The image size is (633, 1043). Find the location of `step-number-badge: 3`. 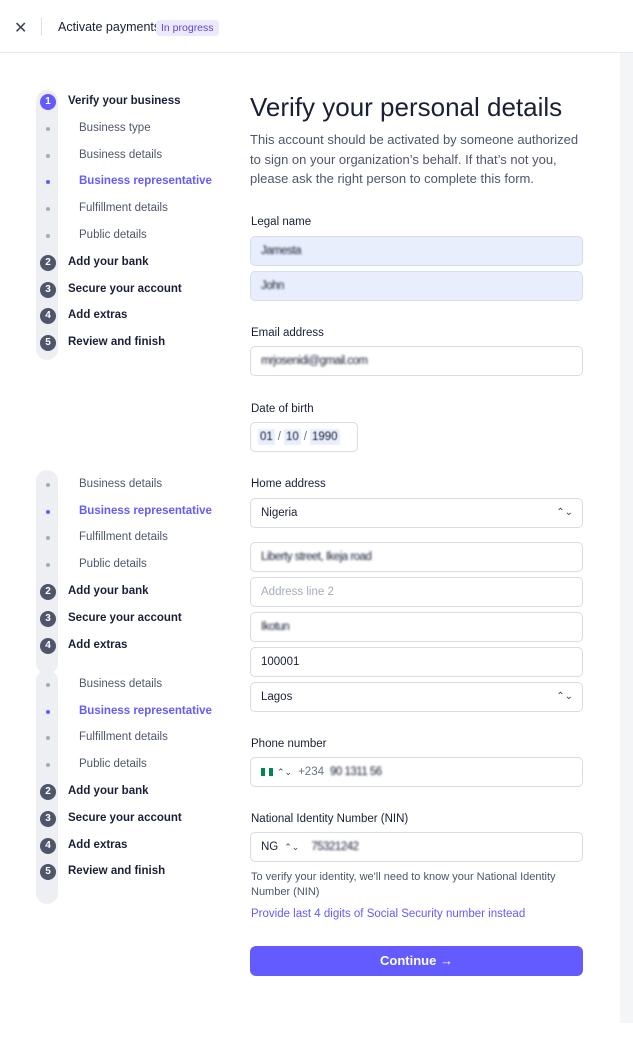

step-number-badge: 3 is located at coordinates (48, 818).